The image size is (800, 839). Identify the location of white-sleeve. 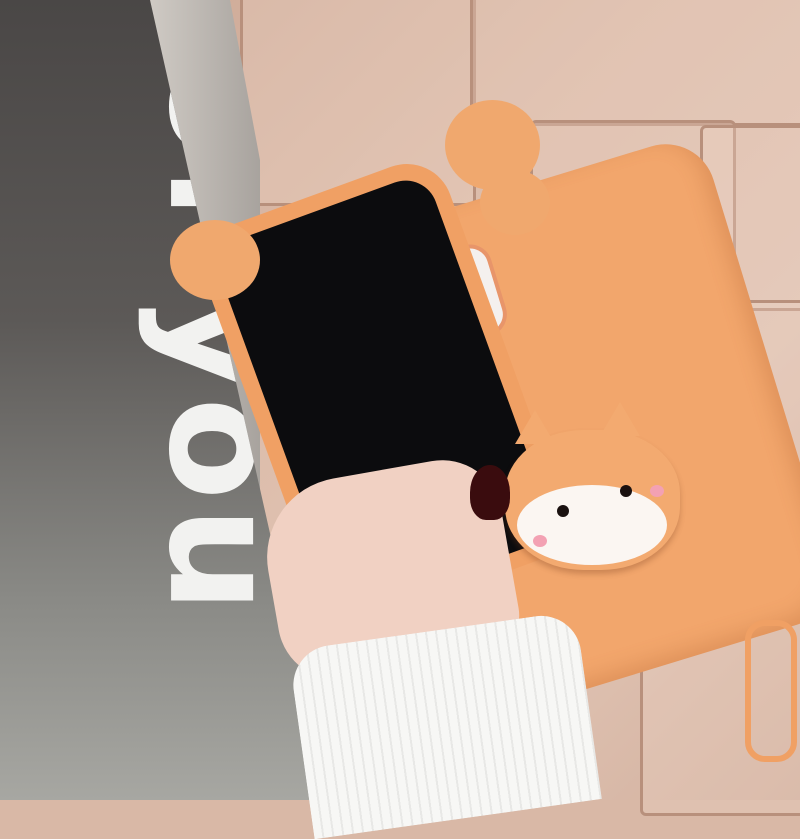
(445, 724).